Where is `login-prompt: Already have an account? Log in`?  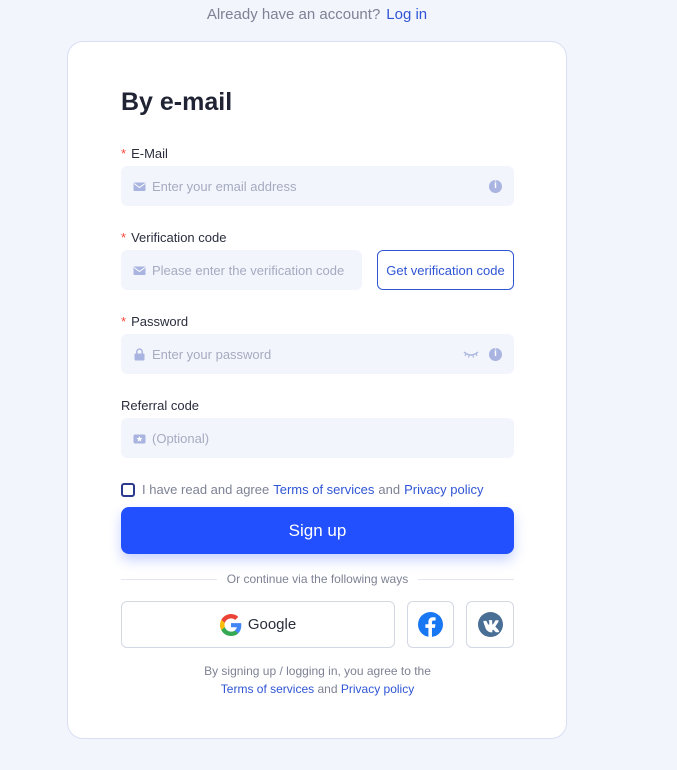 login-prompt: Already have an account? Log in is located at coordinates (317, 14).